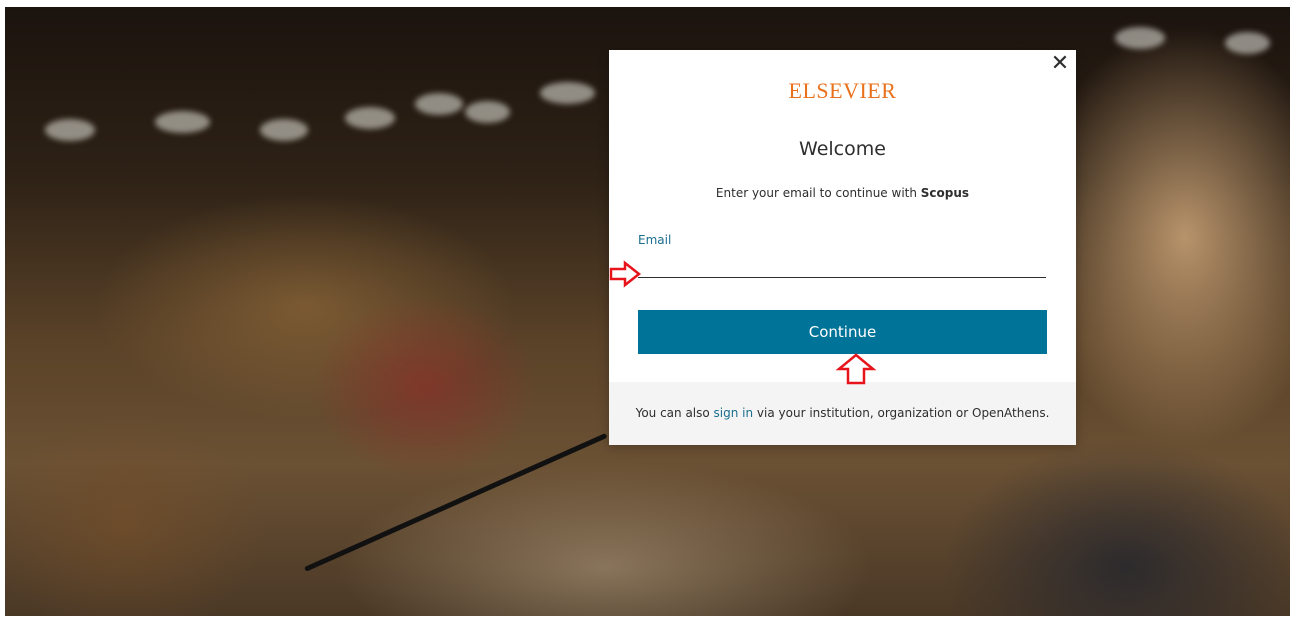  What do you see at coordinates (1060, 64) in the screenshot?
I see `close-icon: ✕` at bounding box center [1060, 64].